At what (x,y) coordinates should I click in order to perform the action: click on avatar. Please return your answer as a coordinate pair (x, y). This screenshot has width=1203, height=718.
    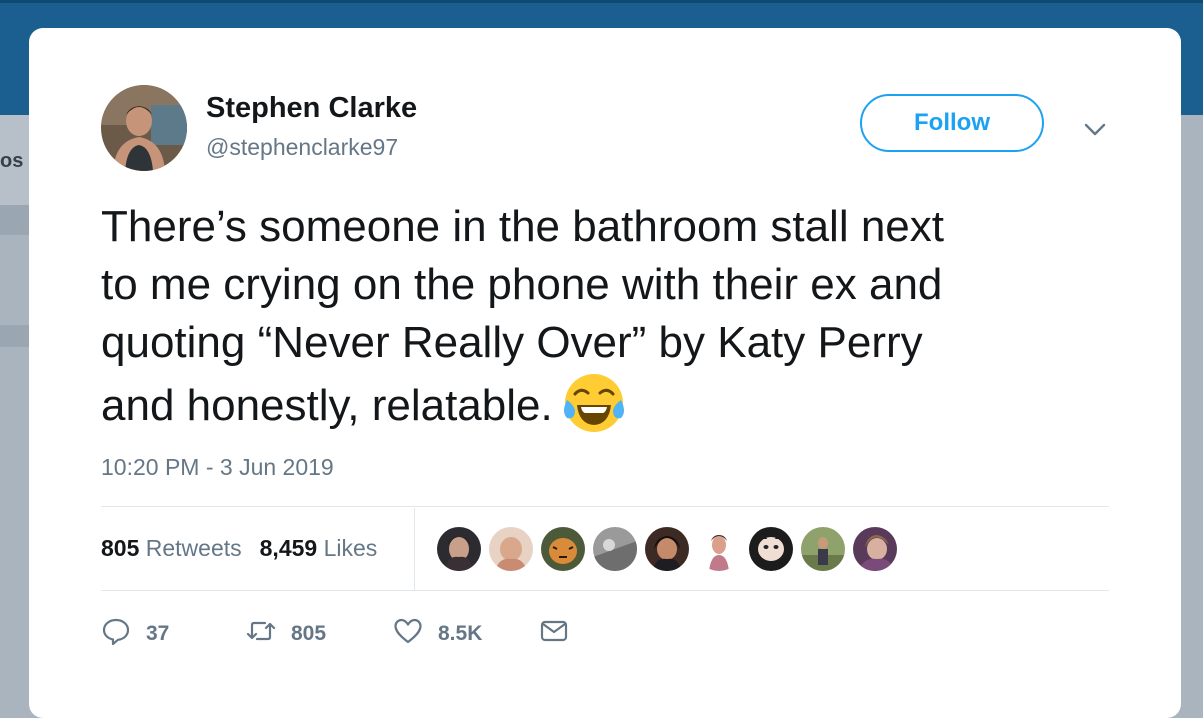
    Looking at the image, I should click on (144, 128).